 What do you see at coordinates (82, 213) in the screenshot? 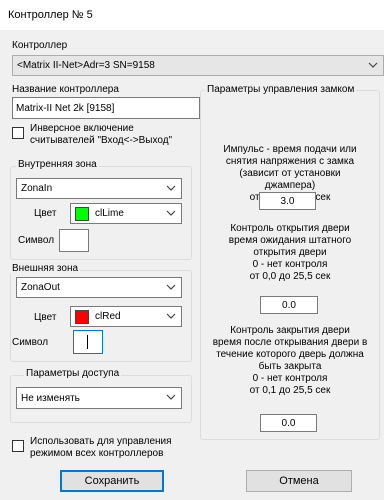
I see `inner-color-swatch` at bounding box center [82, 213].